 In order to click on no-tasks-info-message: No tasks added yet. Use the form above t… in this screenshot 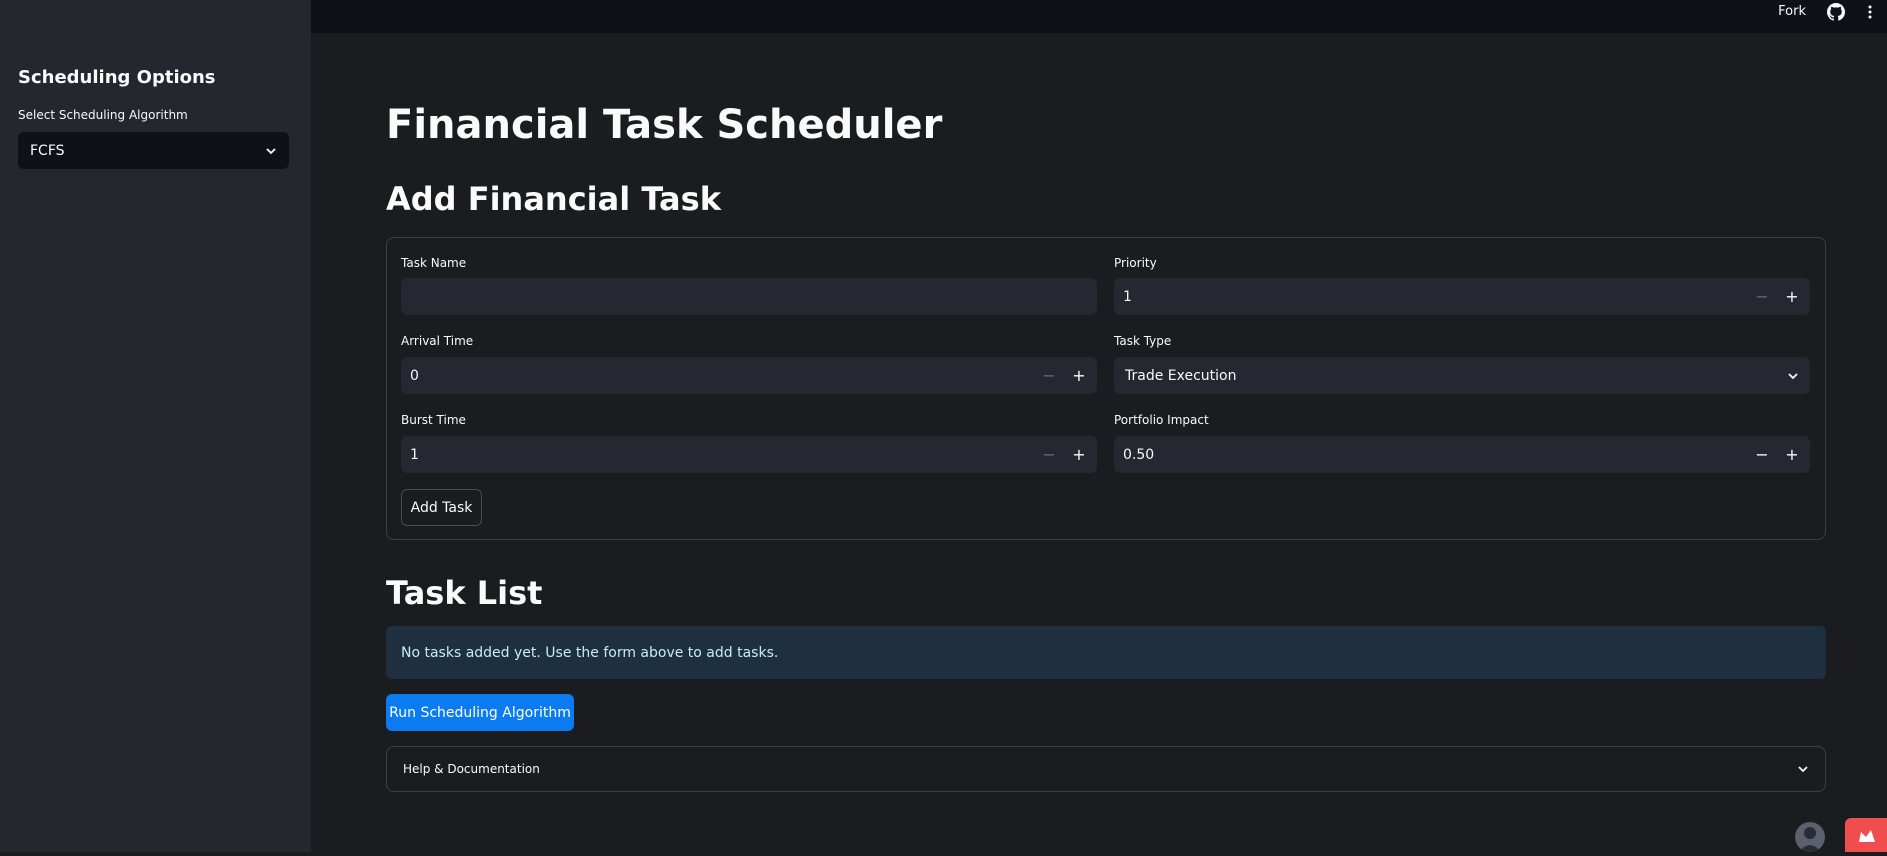, I will do `click(1106, 652)`.